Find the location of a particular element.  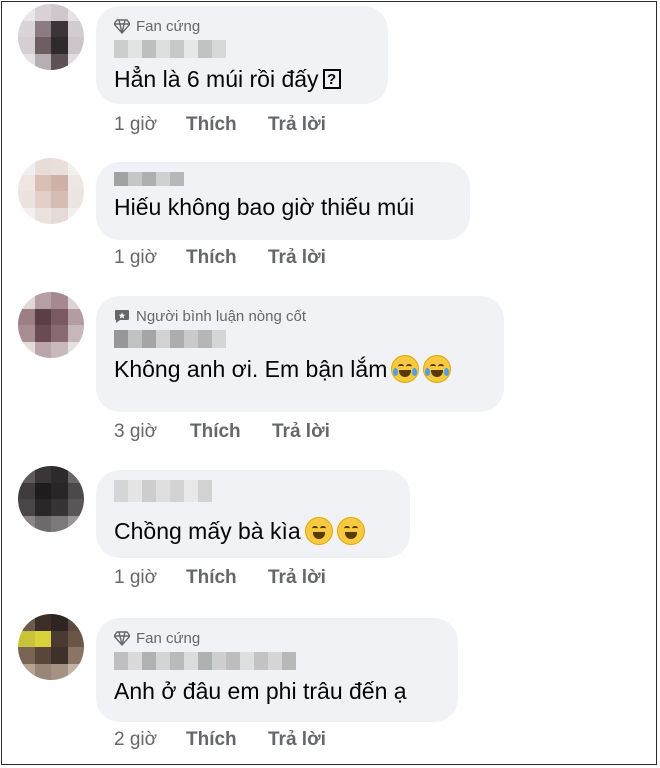

comment-text: Chồng mấy bà kìa is located at coordinates (207, 531).